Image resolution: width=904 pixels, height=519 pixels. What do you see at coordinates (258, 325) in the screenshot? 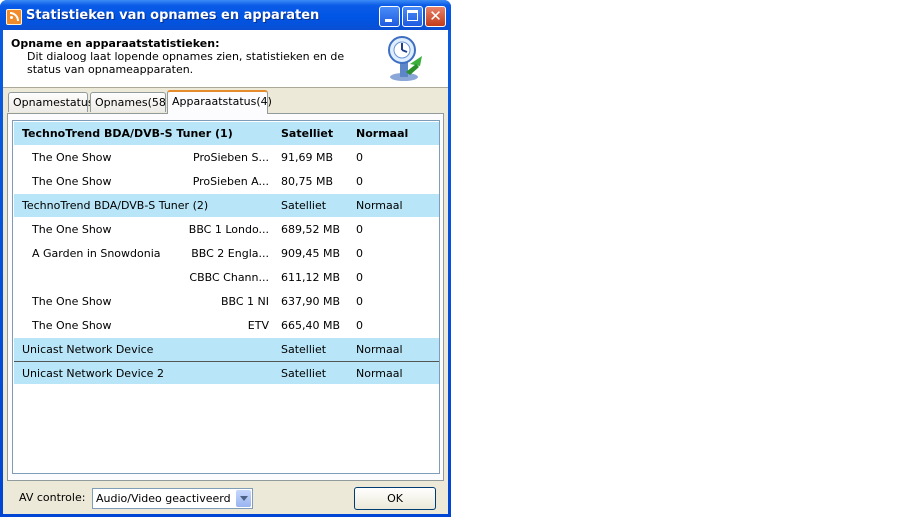
I see `channel-name: ETV` at bounding box center [258, 325].